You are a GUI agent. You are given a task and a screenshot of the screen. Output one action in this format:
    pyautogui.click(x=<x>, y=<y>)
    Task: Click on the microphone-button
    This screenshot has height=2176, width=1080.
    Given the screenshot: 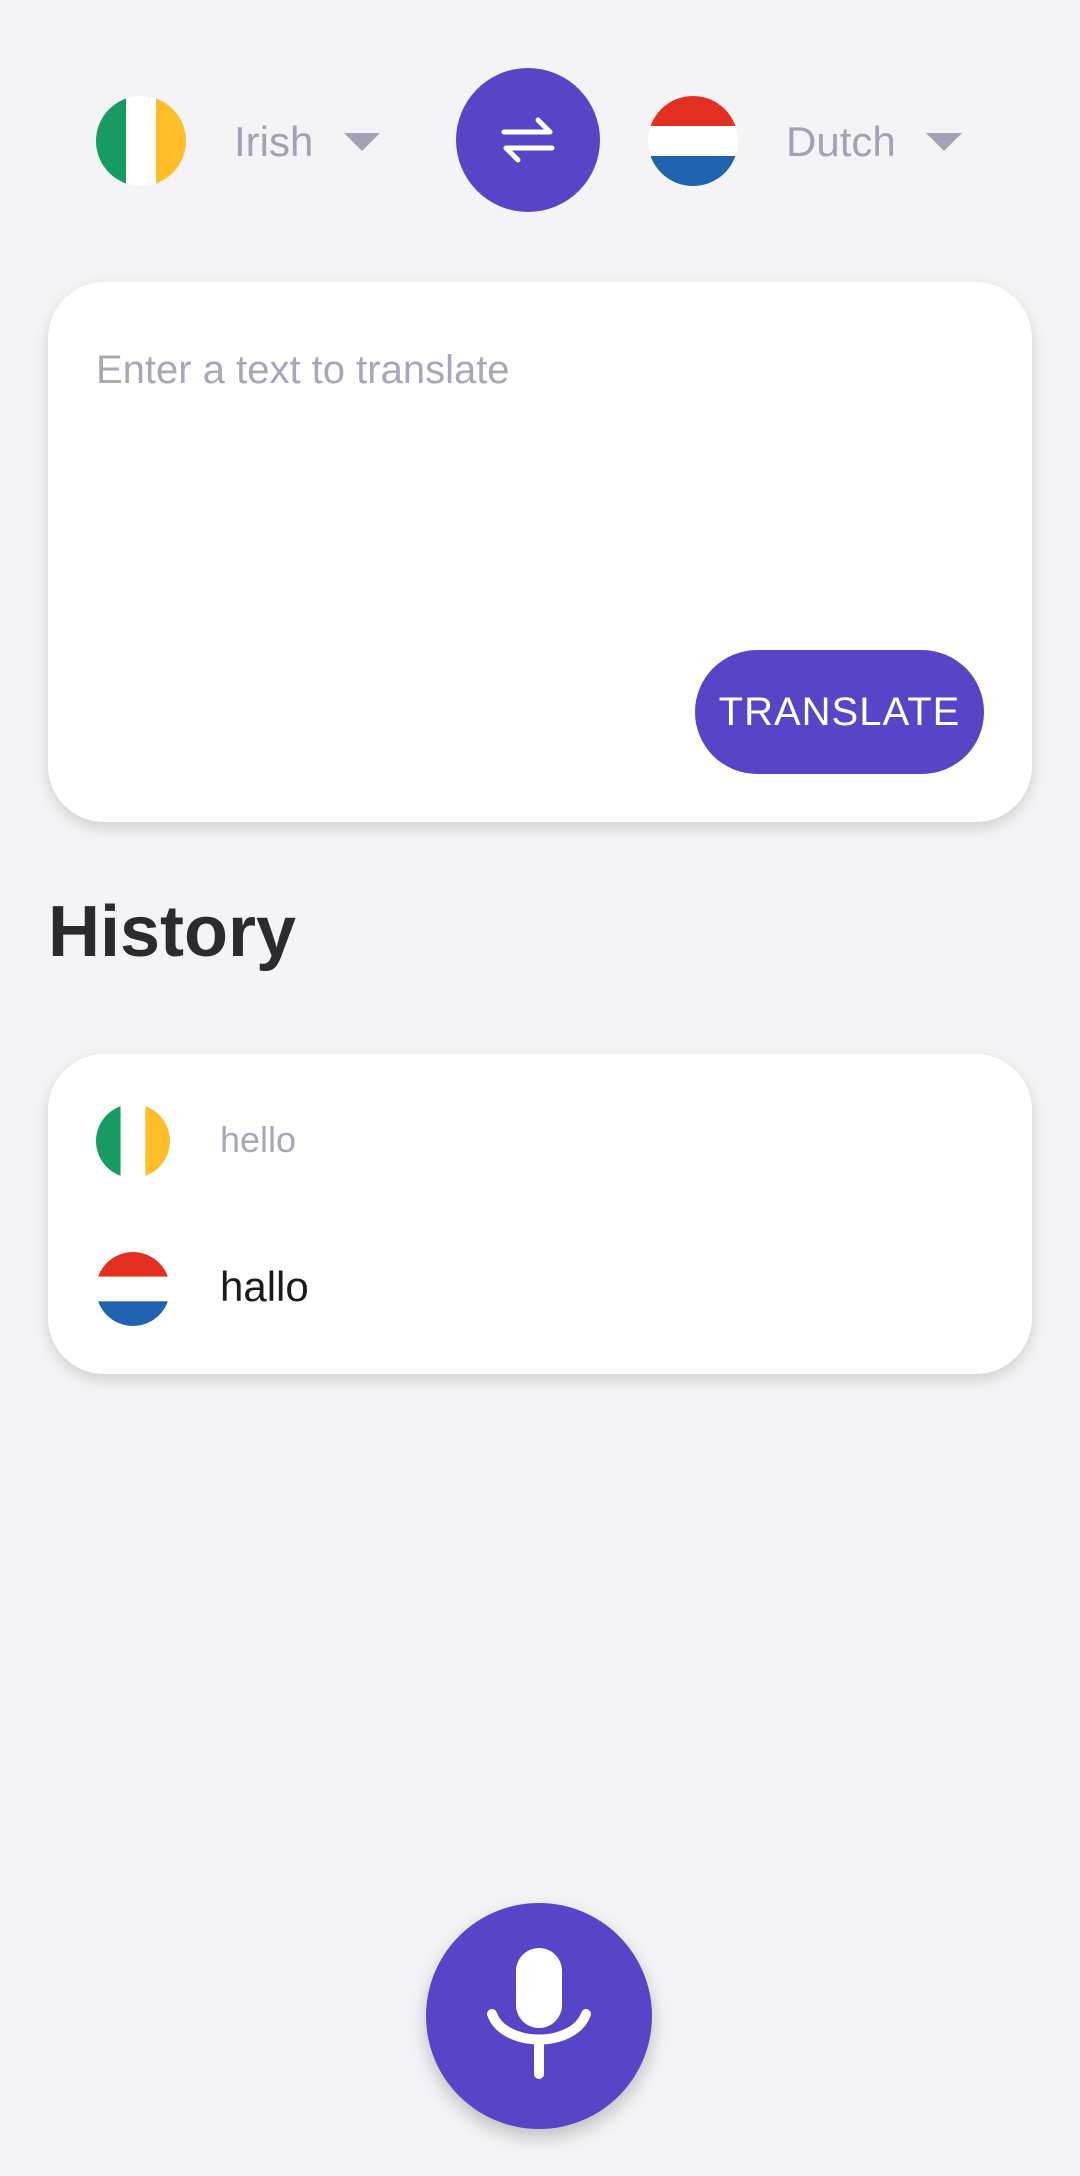 What is the action you would take?
    pyautogui.click(x=539, y=2016)
    